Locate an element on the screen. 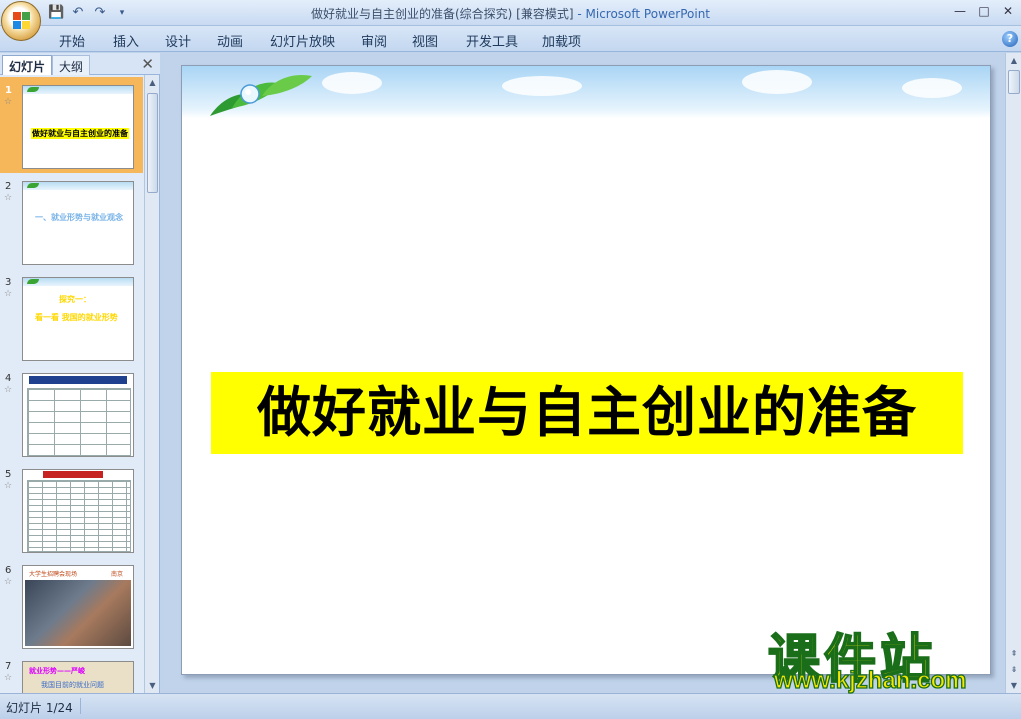  thumbnail-slide-3: 3 ☆ 探究一： 看一看 我国的就业形势 is located at coordinates (71, 317).